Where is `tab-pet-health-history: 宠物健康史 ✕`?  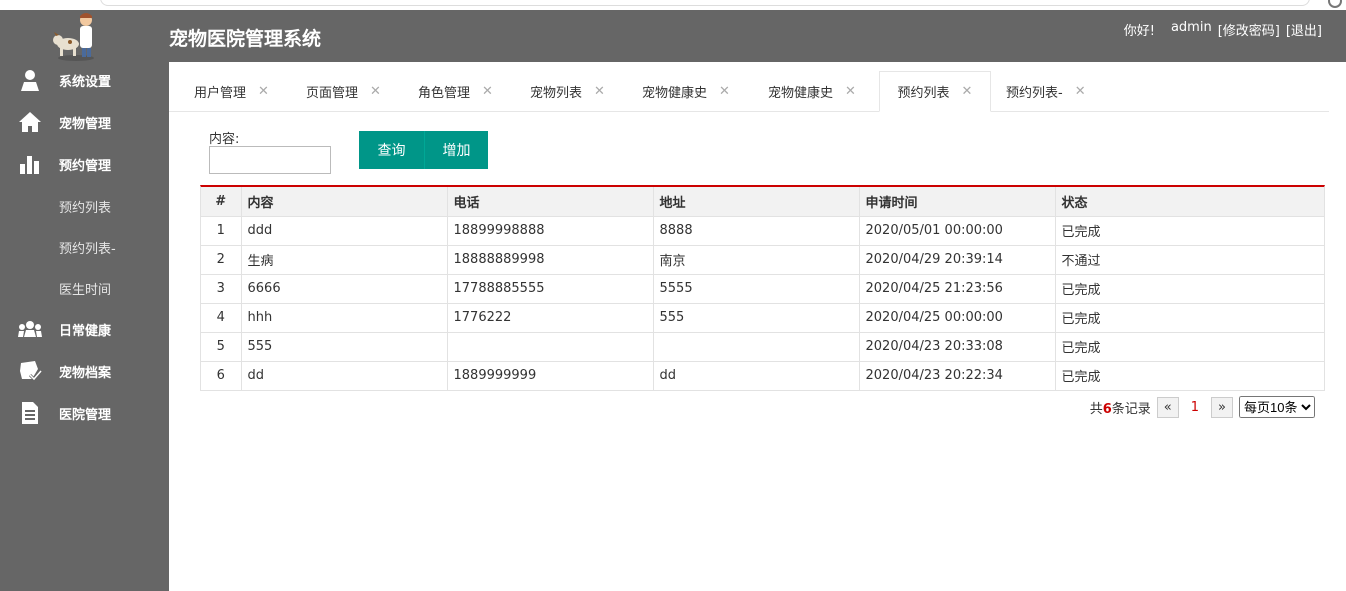 tab-pet-health-history: 宠物健康史 ✕ is located at coordinates (686, 91).